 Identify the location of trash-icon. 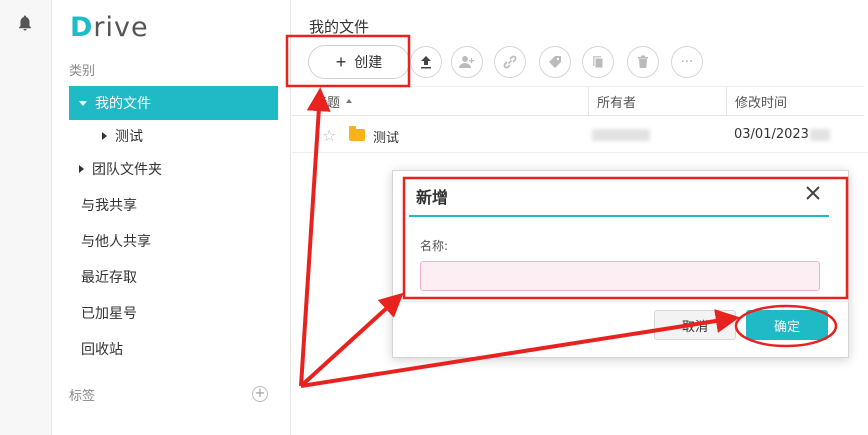
(643, 61).